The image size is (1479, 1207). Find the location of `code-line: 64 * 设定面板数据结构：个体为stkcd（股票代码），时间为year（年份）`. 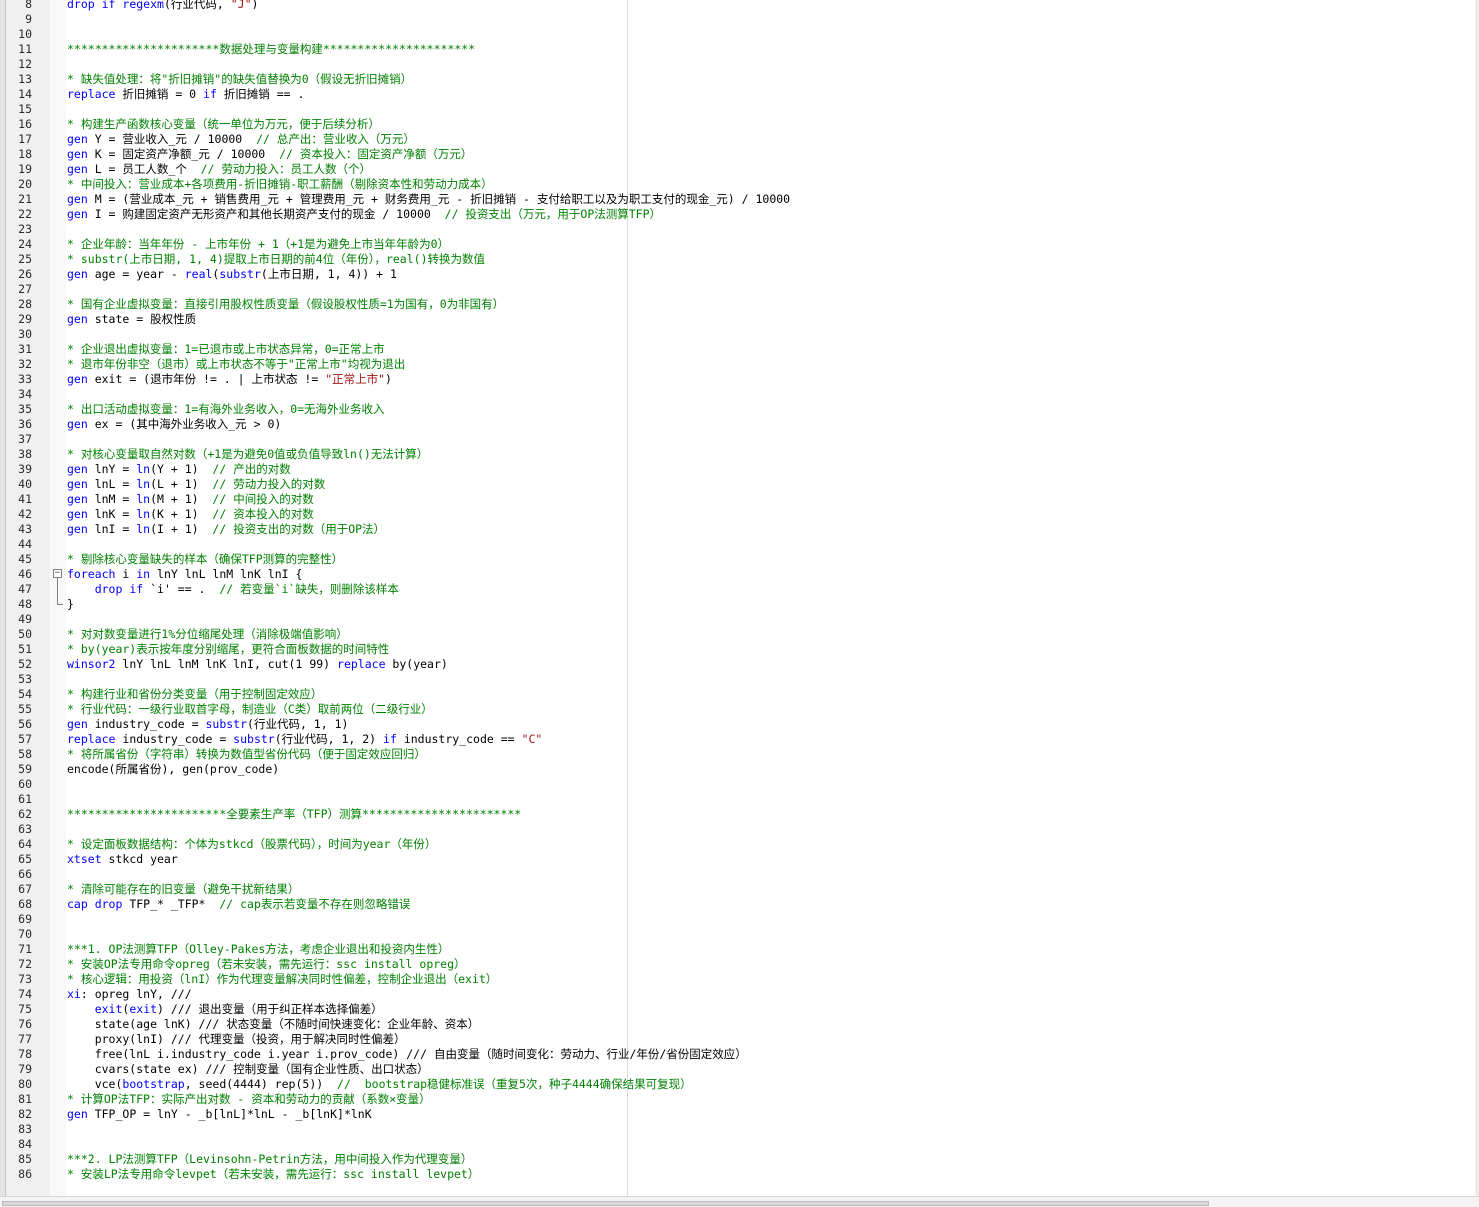

code-line: 64 * 设定面板数据结构：个体为stkcd（股票代码），时间为year（年份） is located at coordinates (737, 844).